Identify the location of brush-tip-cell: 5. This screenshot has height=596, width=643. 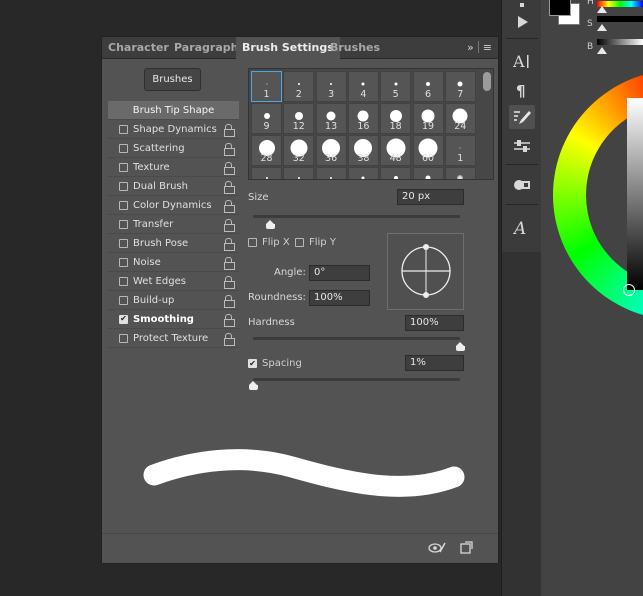
(396, 86).